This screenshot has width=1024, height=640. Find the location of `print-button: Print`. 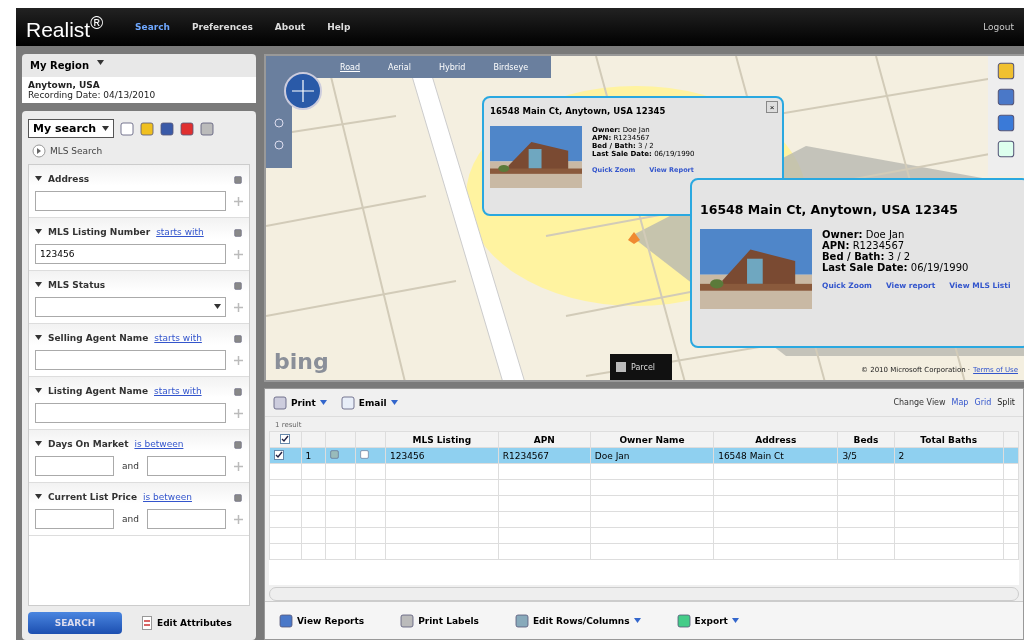

print-button: Print is located at coordinates (300, 402).